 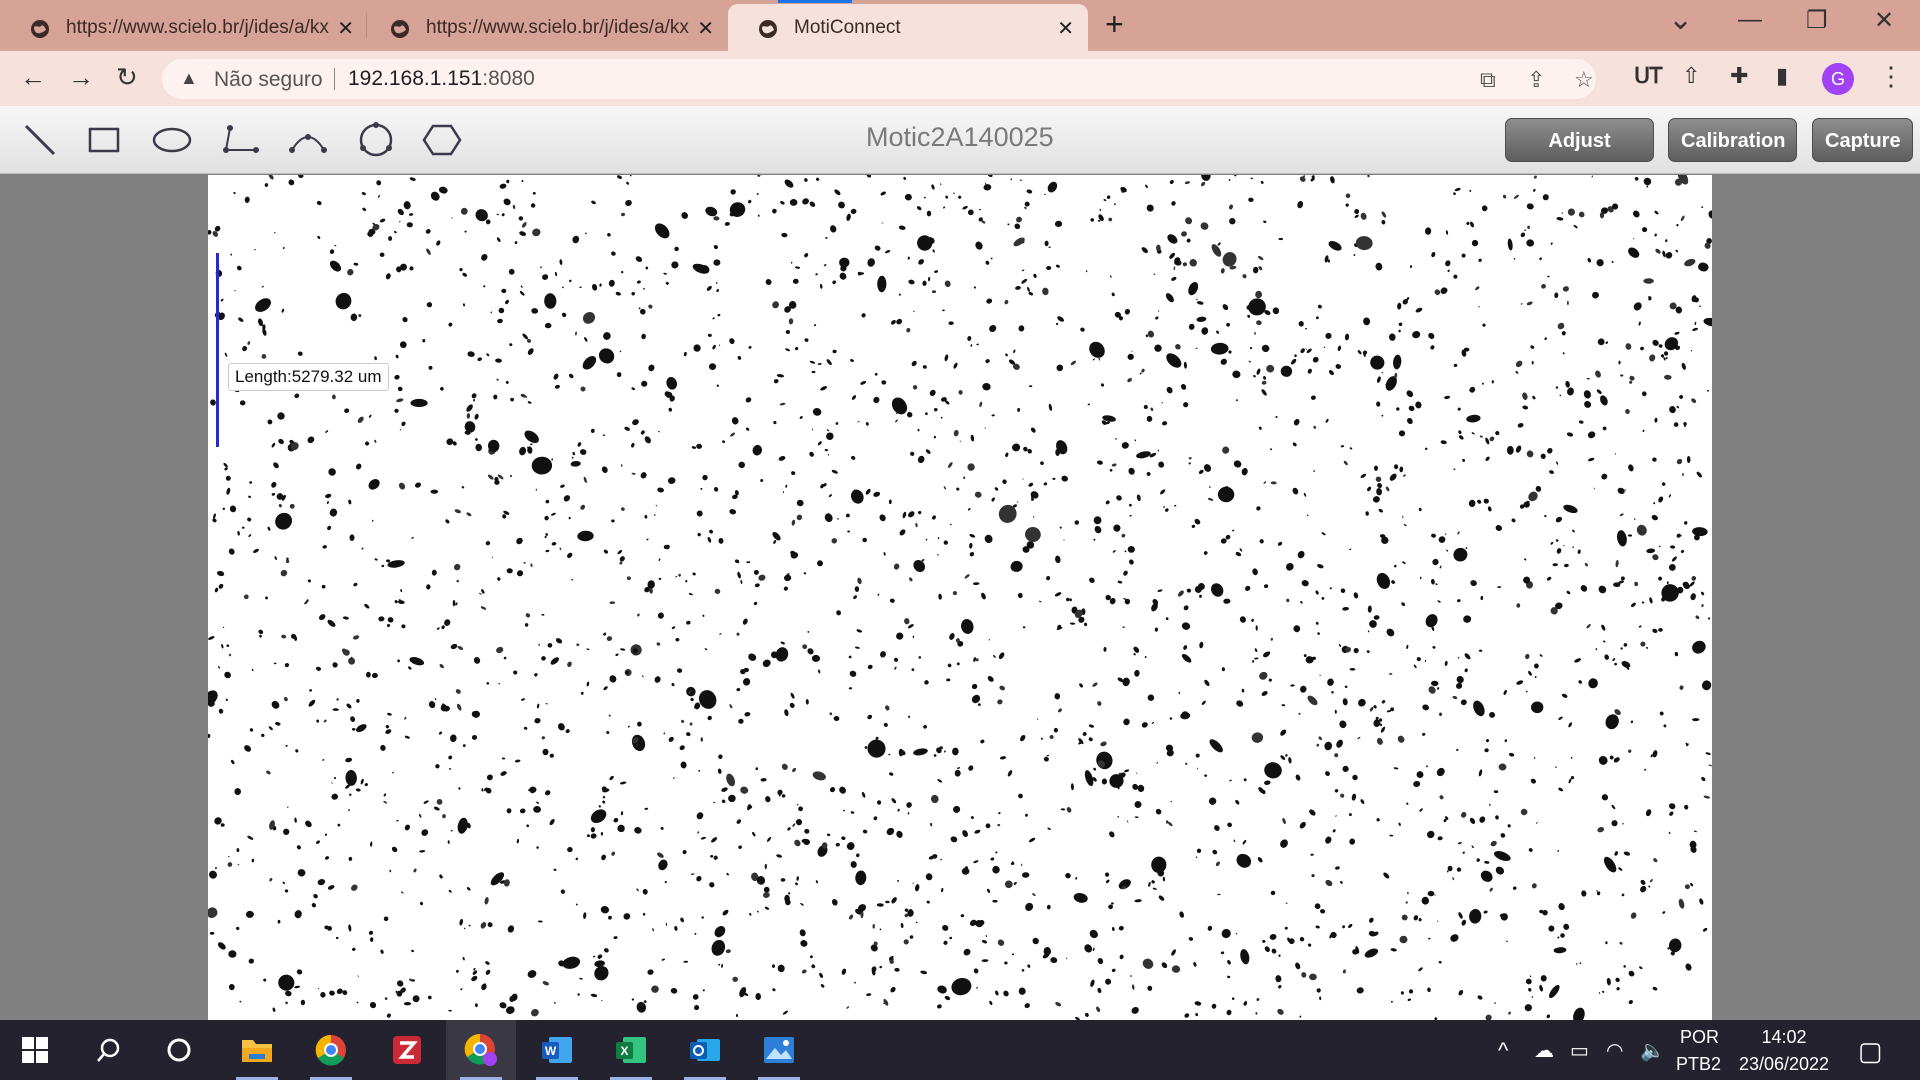 I want to click on svg-text: W, so click(x=551, y=1051).